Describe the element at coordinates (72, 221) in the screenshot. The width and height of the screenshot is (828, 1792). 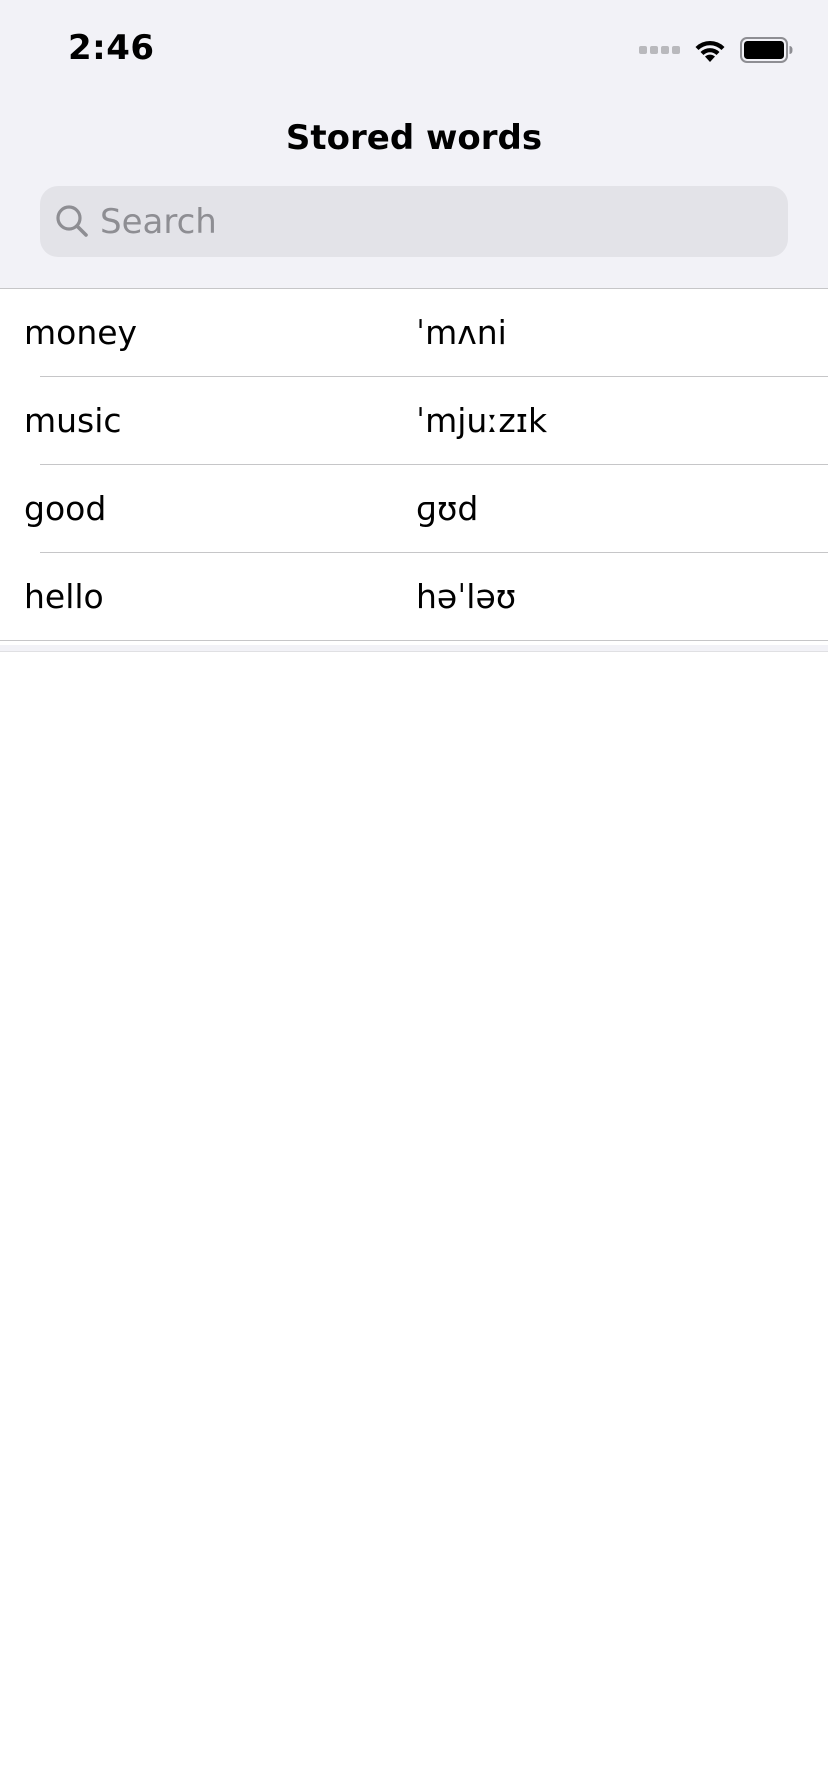
I see `search-icon` at that location.